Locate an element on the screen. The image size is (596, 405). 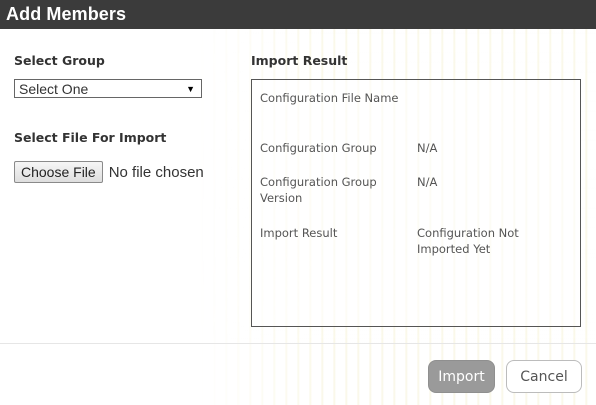
select-group-label: Select Group is located at coordinates (59, 60).